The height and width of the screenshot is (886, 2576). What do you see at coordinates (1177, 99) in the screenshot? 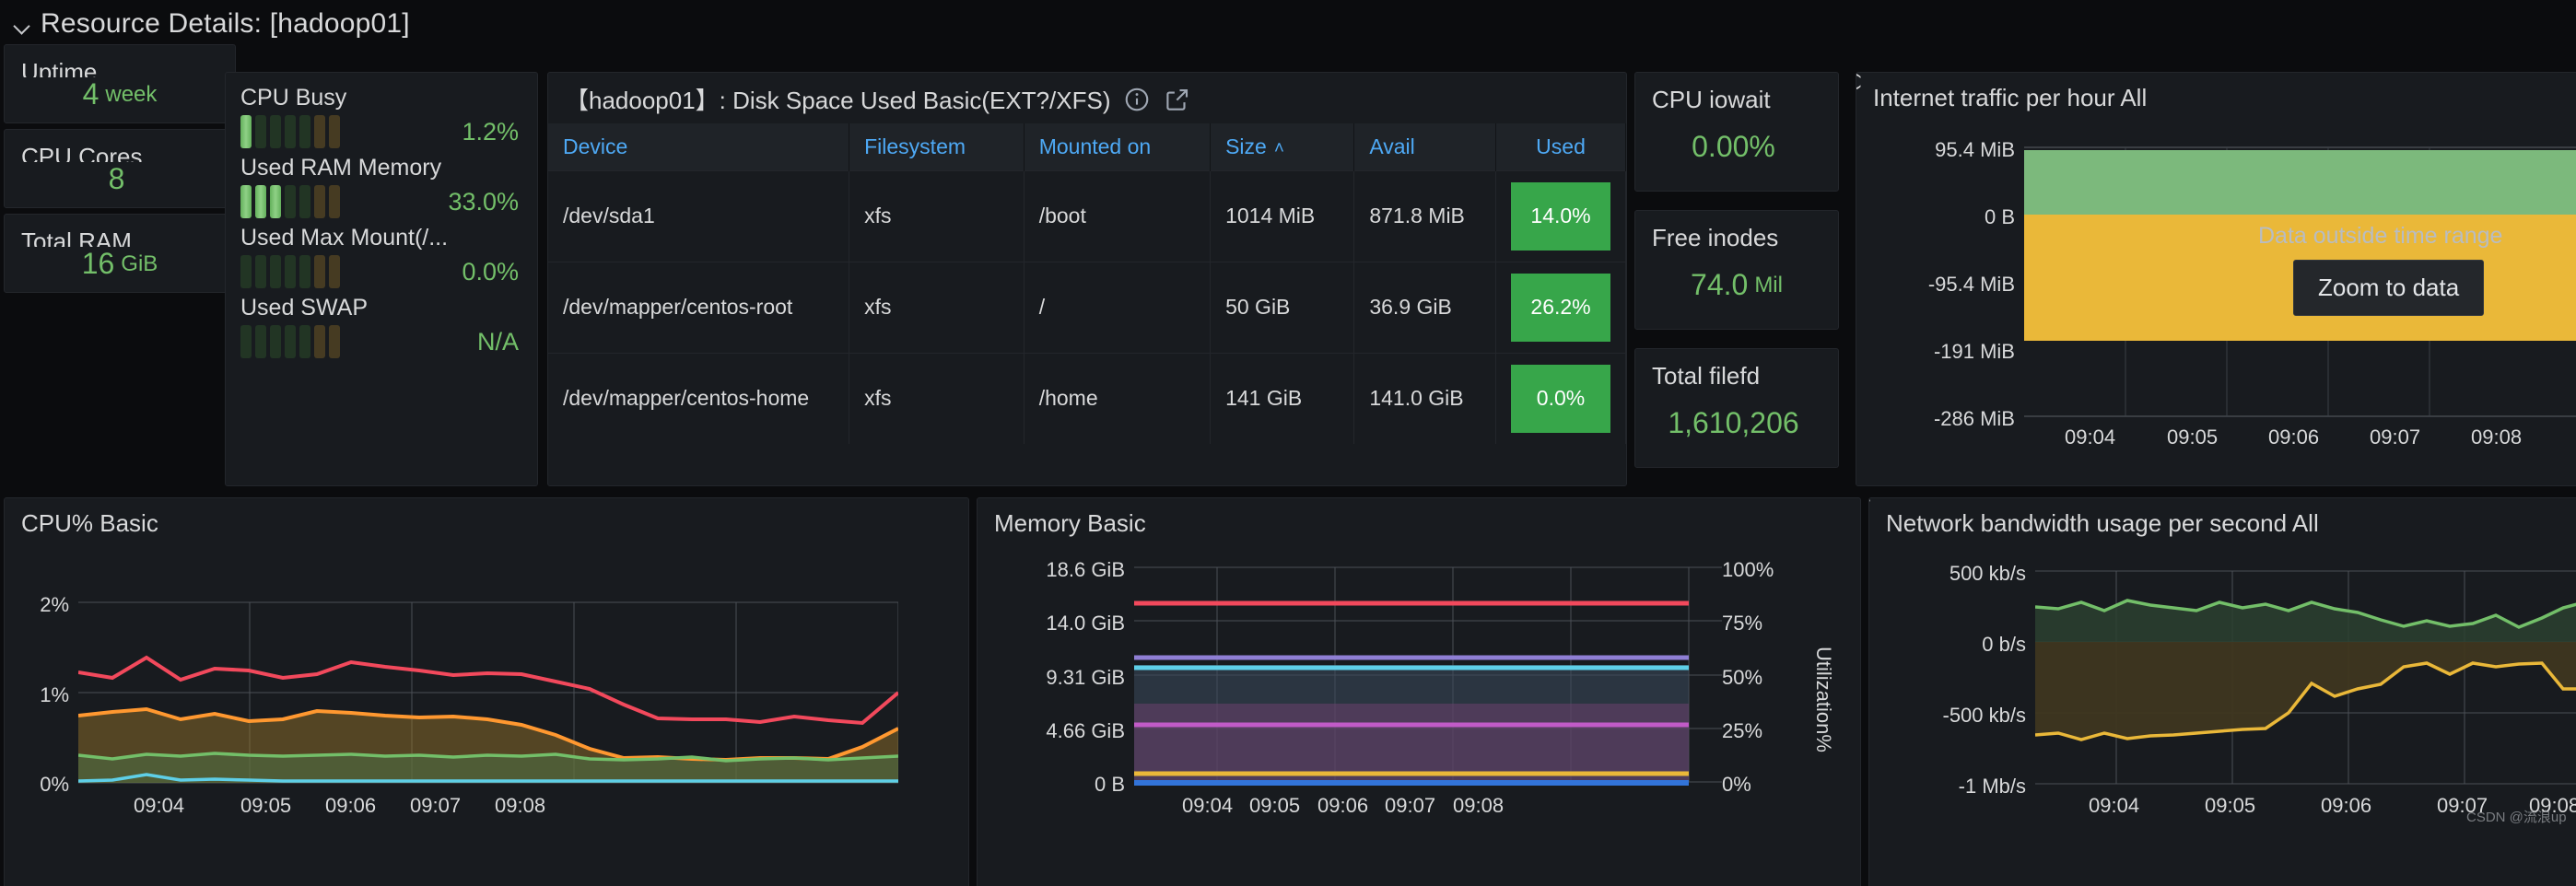
I see `external-link-icon` at bounding box center [1177, 99].